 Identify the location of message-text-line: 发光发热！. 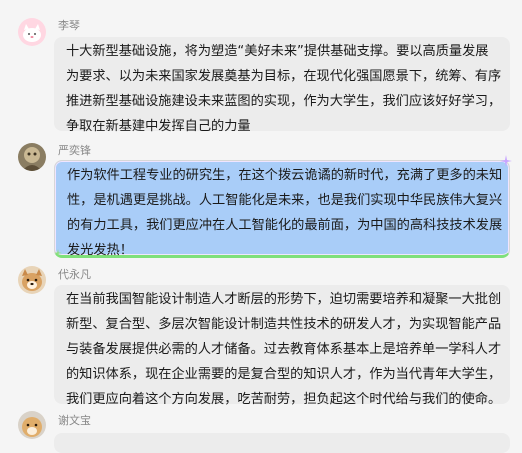
(100, 250).